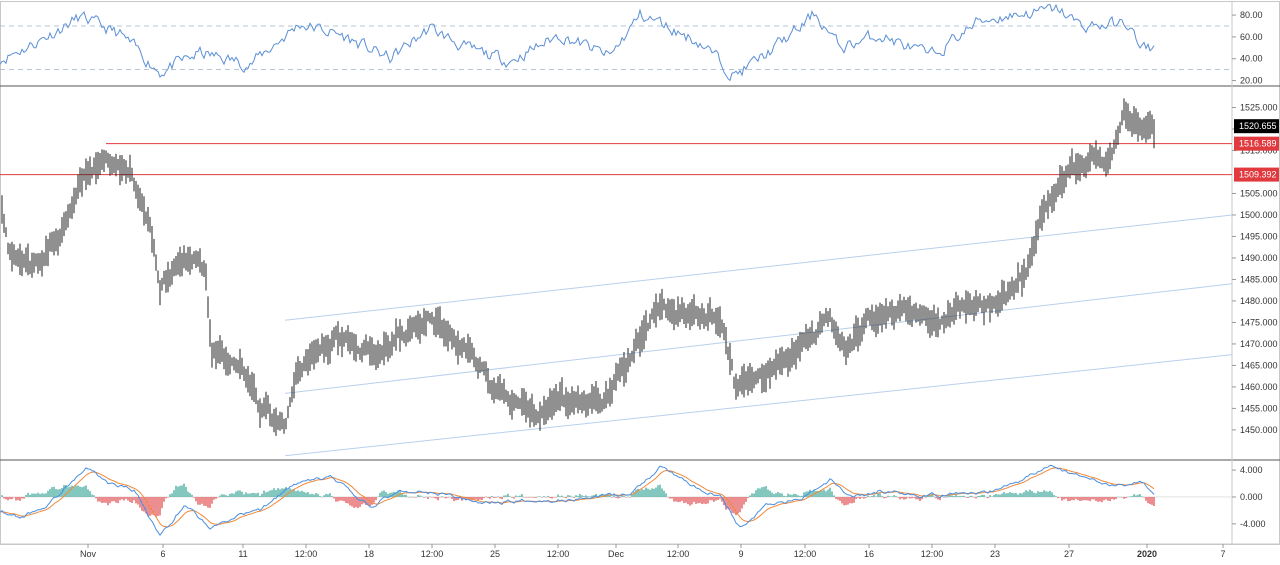 This screenshot has height=565, width=1280. I want to click on macd-axis-tick-label: 0.000, so click(1251, 497).